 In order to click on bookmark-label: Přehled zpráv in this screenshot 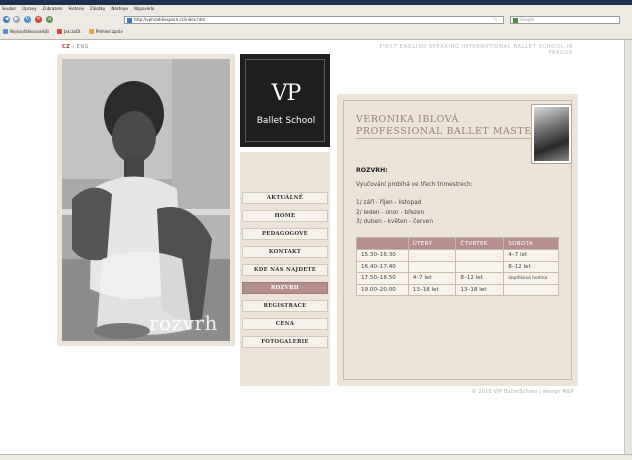, I will do `click(109, 31)`.